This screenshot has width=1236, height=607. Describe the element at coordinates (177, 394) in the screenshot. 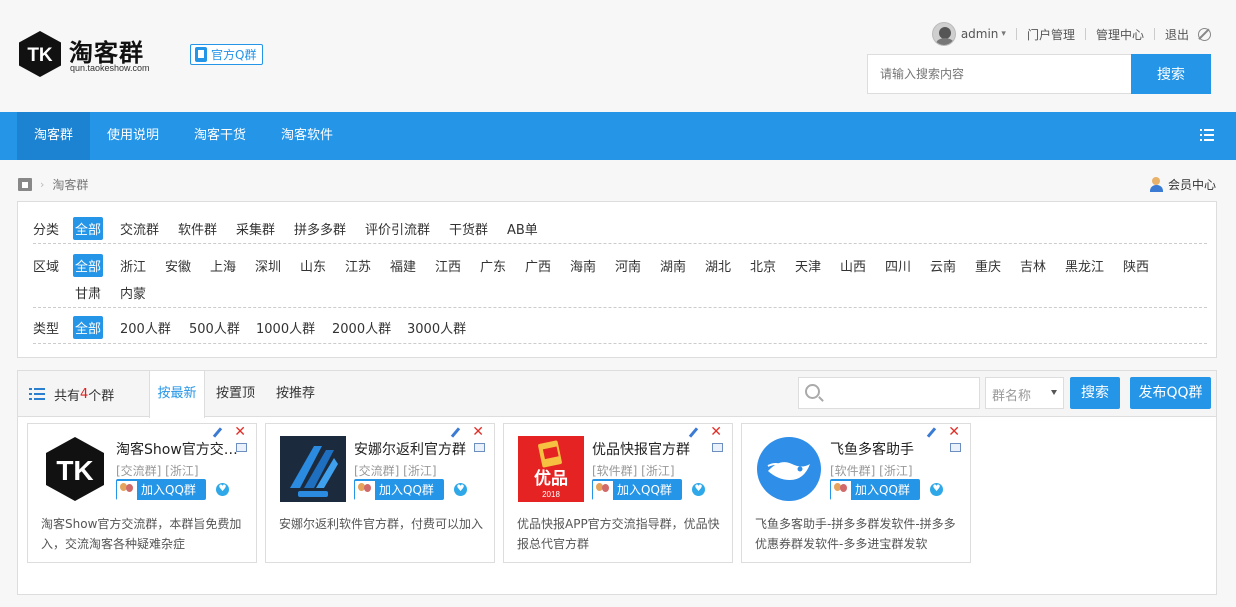

I see `tab-latest: 按最新` at that location.